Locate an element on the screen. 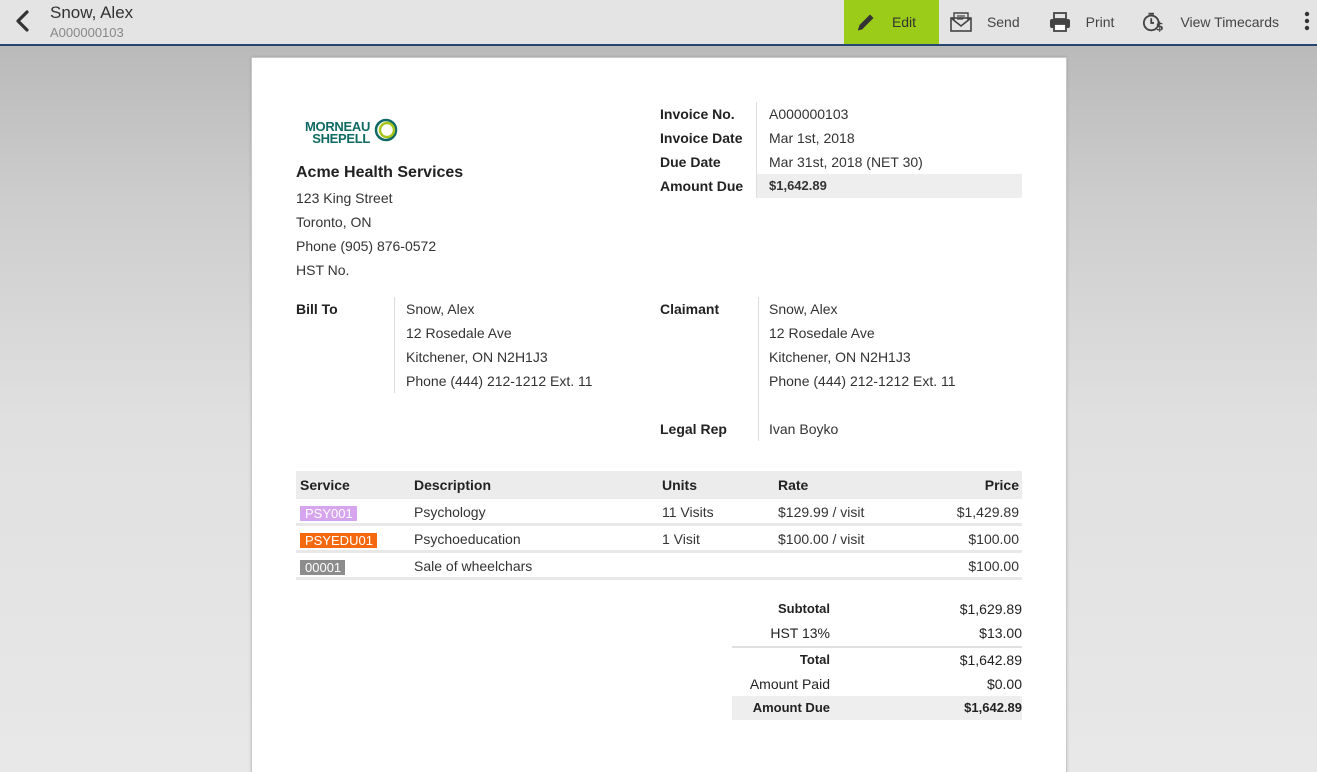 This screenshot has width=1317, height=772. bill-to-name: Snow, Alex is located at coordinates (440, 309).